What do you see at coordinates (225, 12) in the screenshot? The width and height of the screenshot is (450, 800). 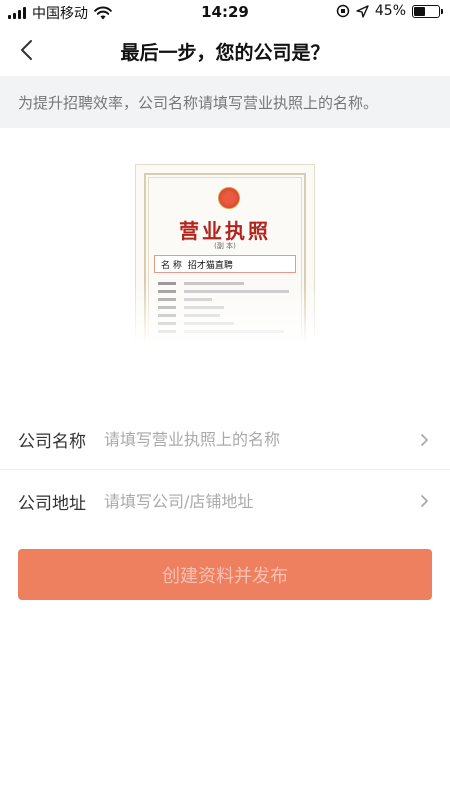 I see `status-bar: 中国移动 14:29 45%` at bounding box center [225, 12].